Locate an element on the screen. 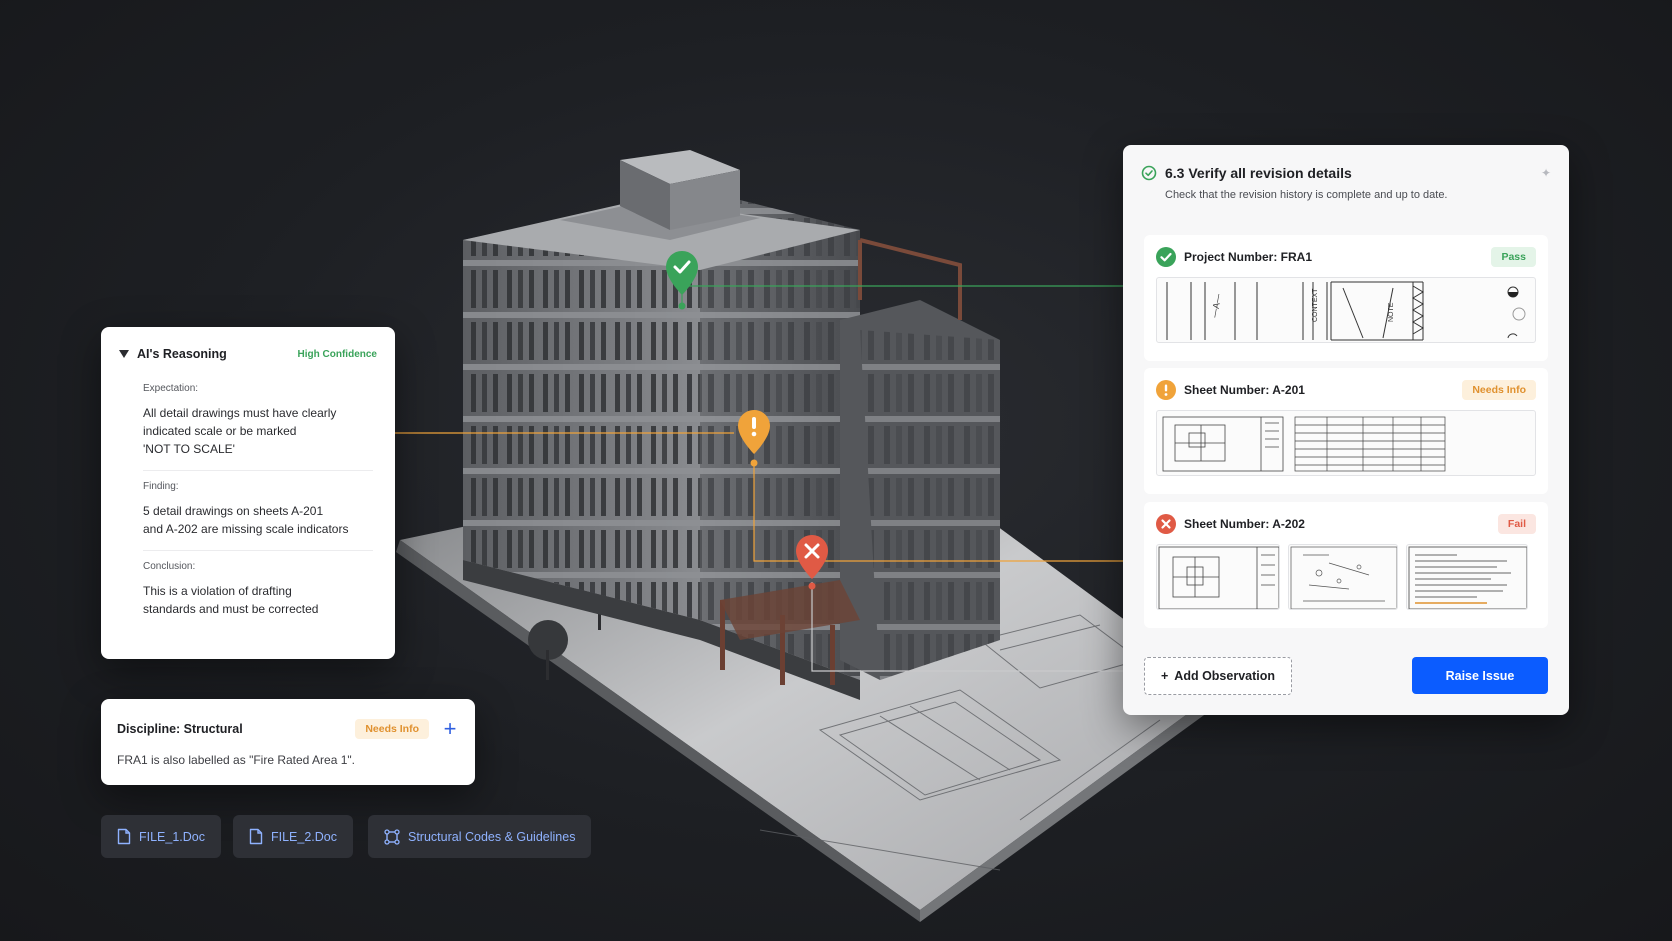  plus-icon: + is located at coordinates (1164, 676).